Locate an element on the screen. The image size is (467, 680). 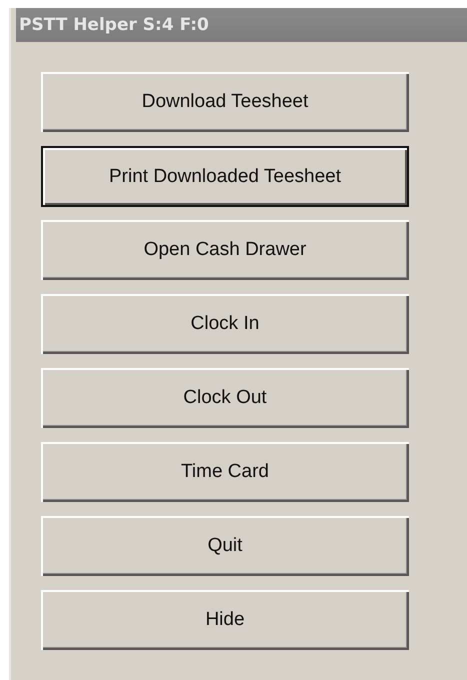
window-title: PSTT Helper S:4 F:0 is located at coordinates (113, 25).